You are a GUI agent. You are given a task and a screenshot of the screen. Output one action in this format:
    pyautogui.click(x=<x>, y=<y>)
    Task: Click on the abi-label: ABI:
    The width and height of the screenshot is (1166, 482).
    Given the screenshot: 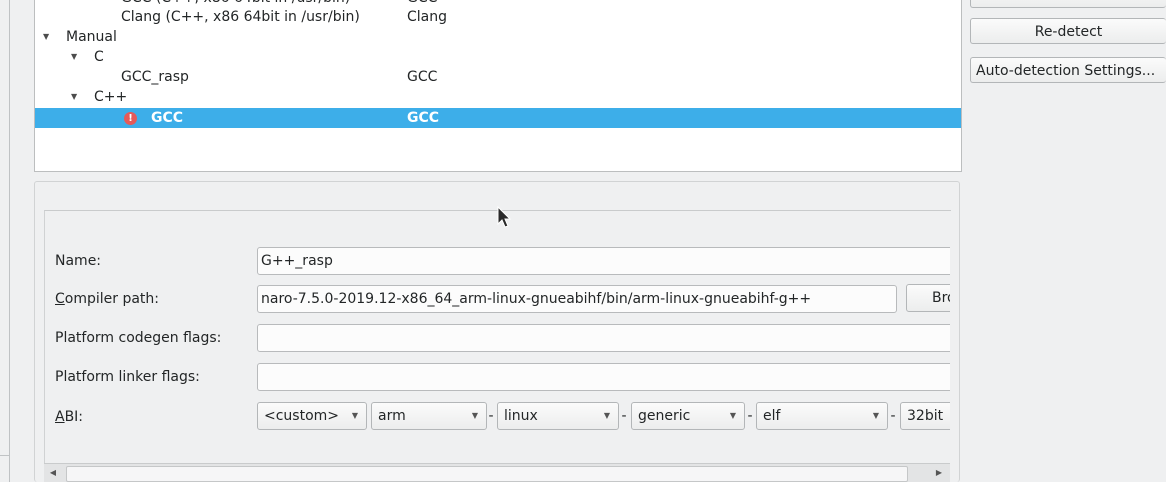 What is the action you would take?
    pyautogui.click(x=69, y=417)
    